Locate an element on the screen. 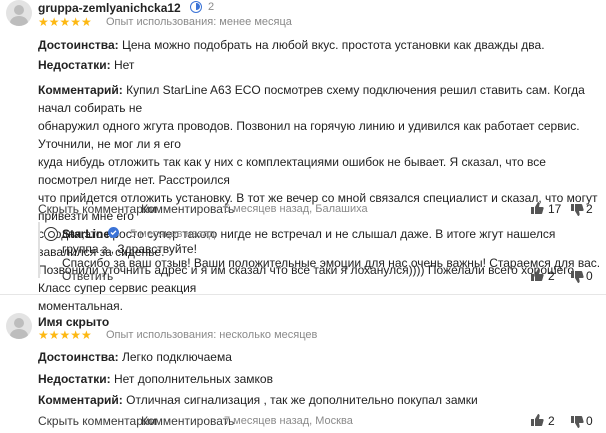 The height and width of the screenshot is (433, 606). reply-thread-line is located at coordinates (39, 250).